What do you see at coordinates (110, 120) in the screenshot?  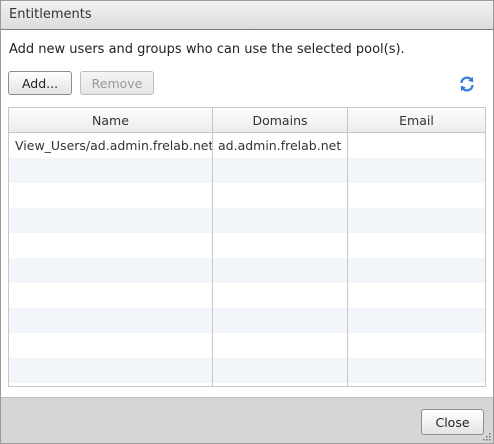 I see `column-header-name: Name` at bounding box center [110, 120].